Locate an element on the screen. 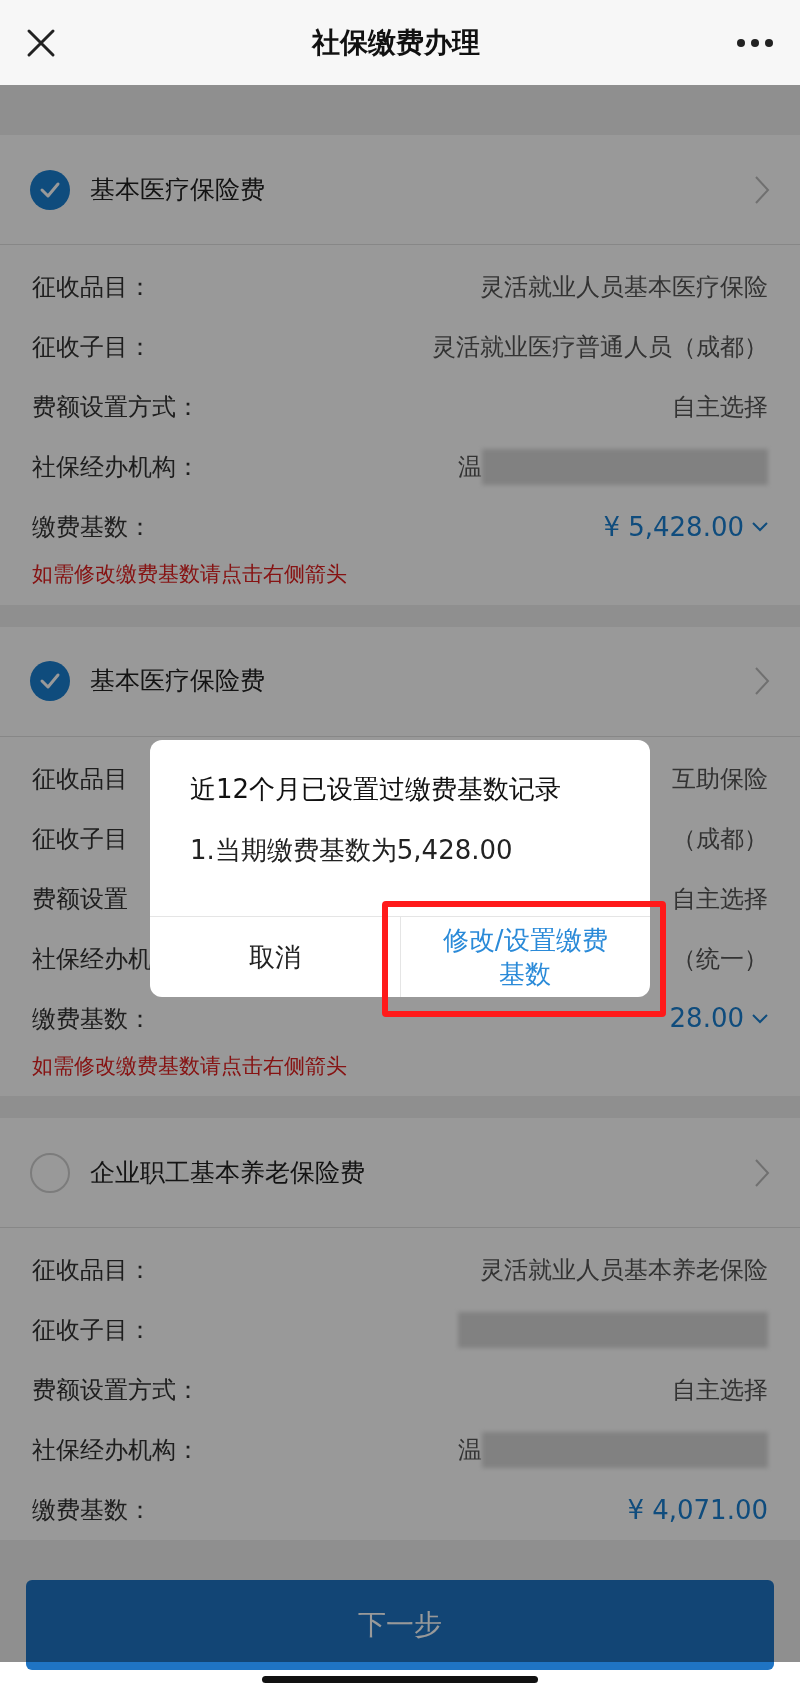  field-label: 社保经办机 is located at coordinates (92, 959).